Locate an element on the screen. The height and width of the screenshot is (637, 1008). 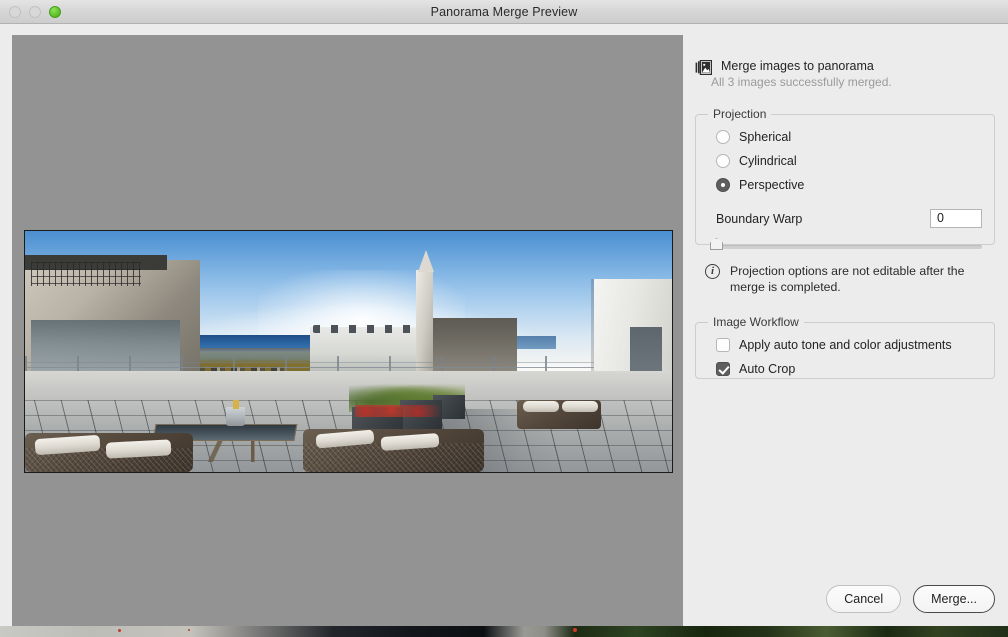
radio-perspective-label: Perspective is located at coordinates (772, 185).